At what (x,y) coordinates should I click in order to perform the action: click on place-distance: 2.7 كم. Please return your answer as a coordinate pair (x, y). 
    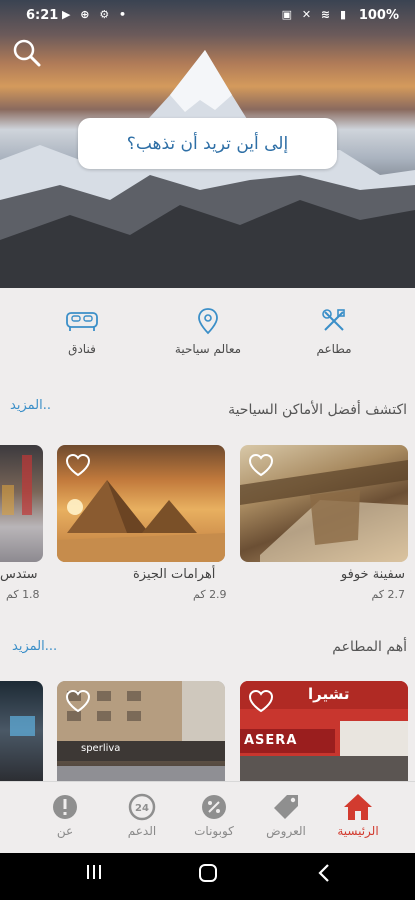
    Looking at the image, I should click on (388, 594).